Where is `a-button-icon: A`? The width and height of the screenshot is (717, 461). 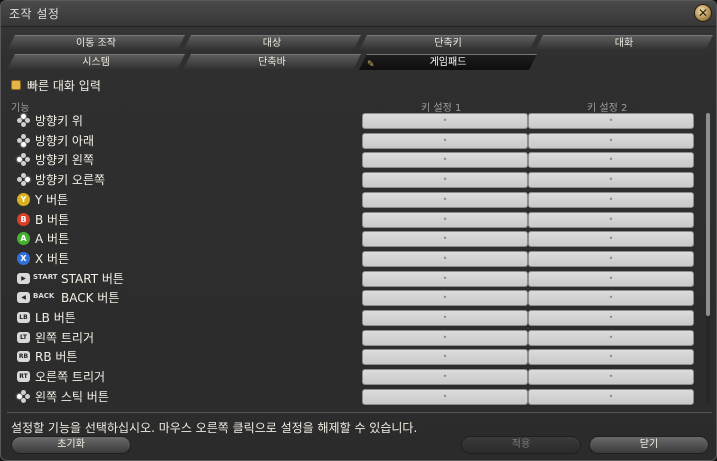 a-button-icon: A is located at coordinates (23, 239).